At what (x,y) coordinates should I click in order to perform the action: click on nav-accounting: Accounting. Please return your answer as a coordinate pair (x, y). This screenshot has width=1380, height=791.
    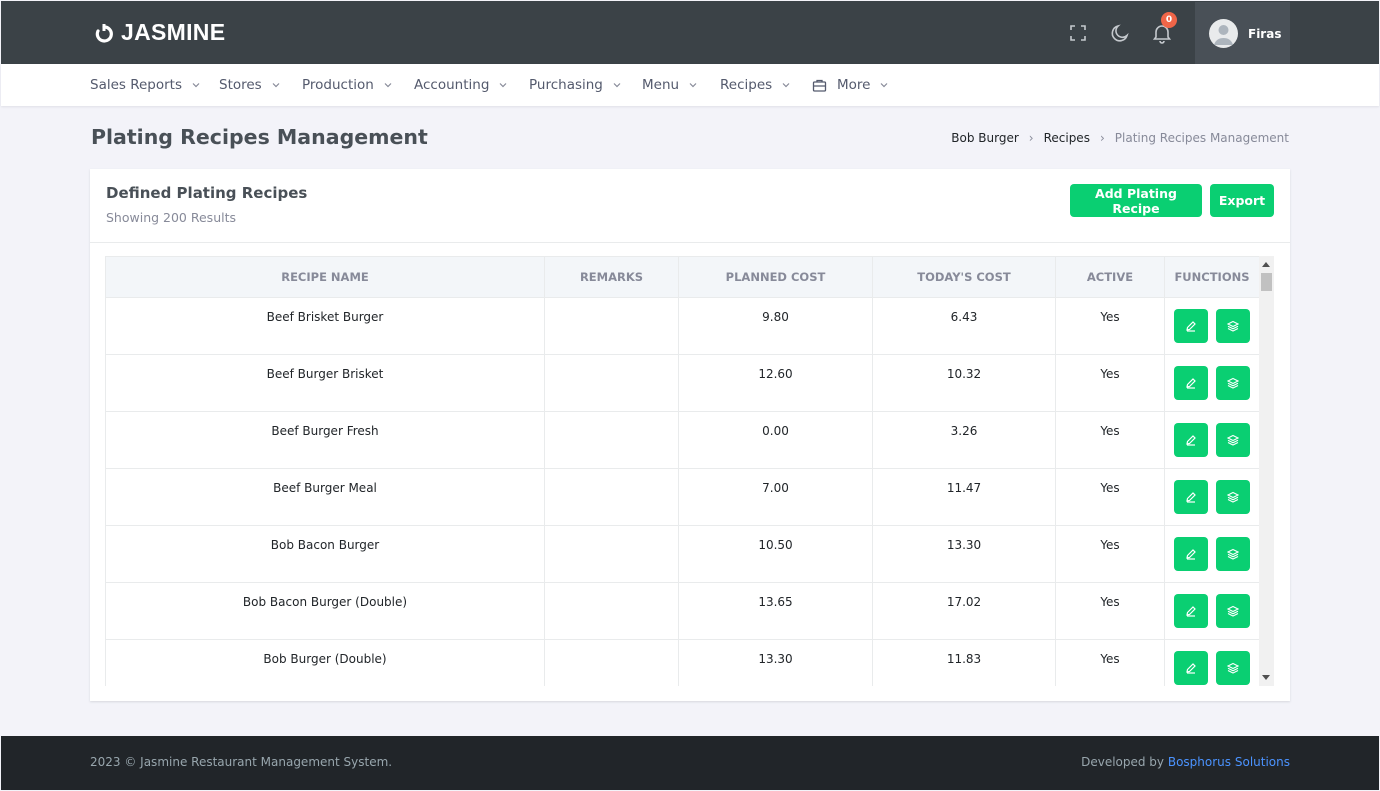
    Looking at the image, I should click on (460, 85).